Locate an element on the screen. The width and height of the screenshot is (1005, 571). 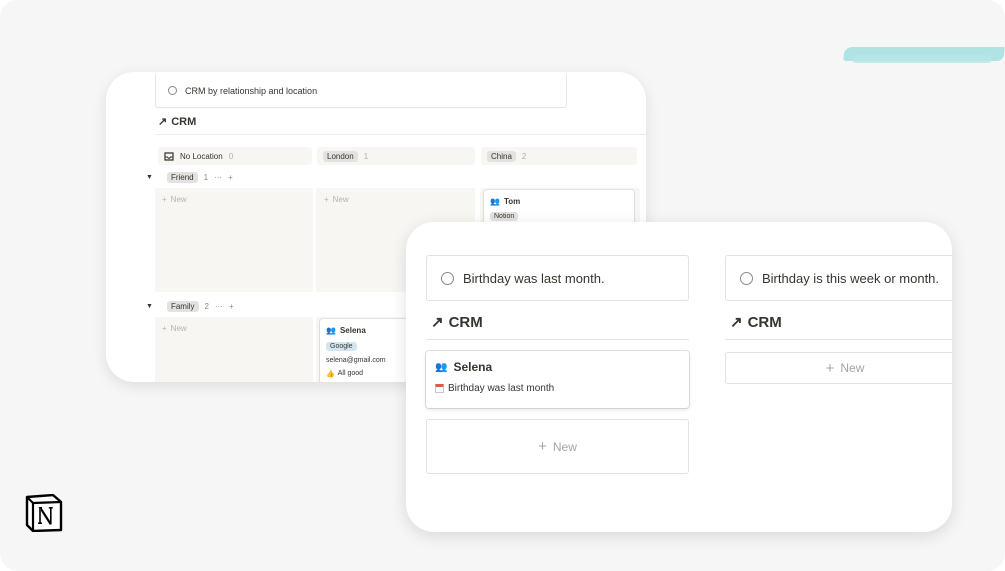
view-tab-label: CRM by relationship and location is located at coordinates (251, 90).